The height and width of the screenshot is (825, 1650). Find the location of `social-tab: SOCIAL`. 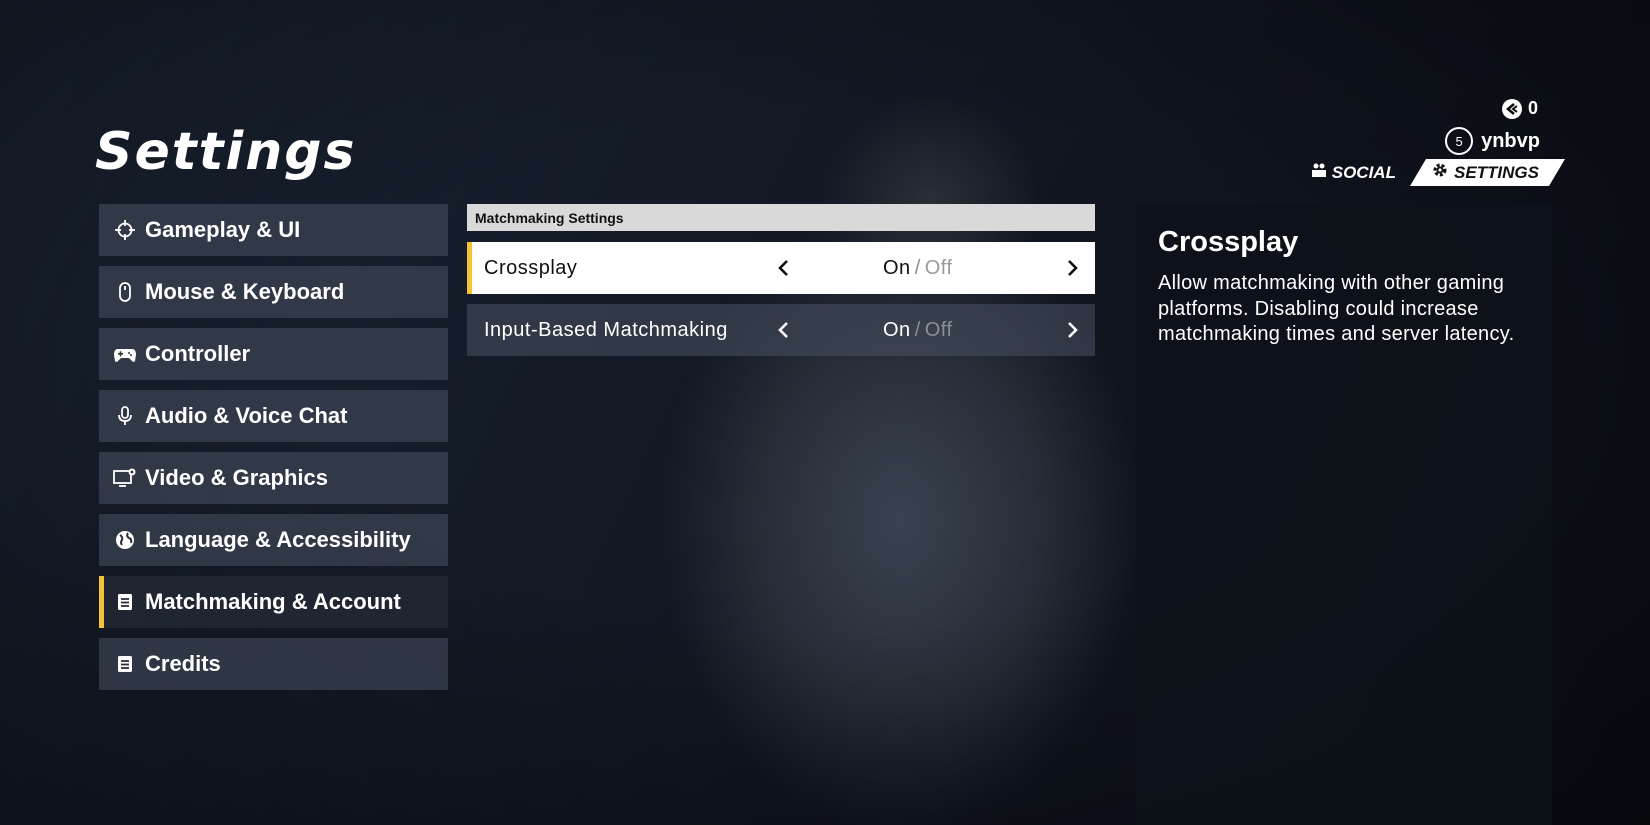

social-tab: SOCIAL is located at coordinates (1353, 172).